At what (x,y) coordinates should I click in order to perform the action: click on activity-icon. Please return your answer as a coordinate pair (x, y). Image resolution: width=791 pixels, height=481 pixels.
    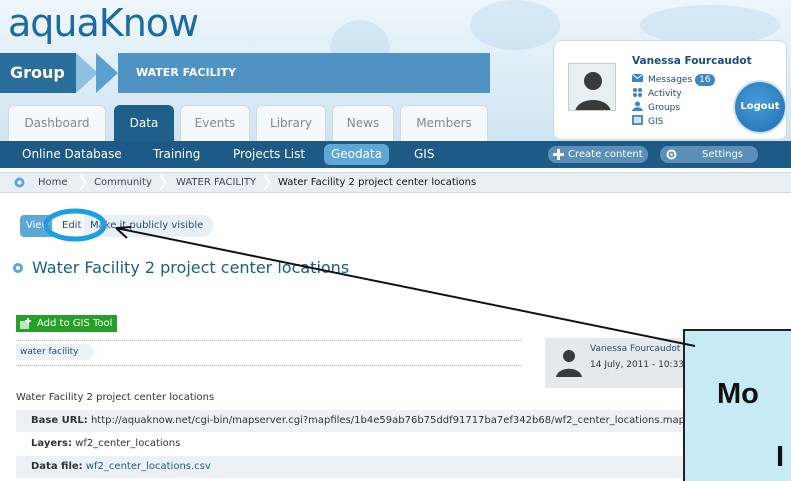
    Looking at the image, I should click on (637, 92).